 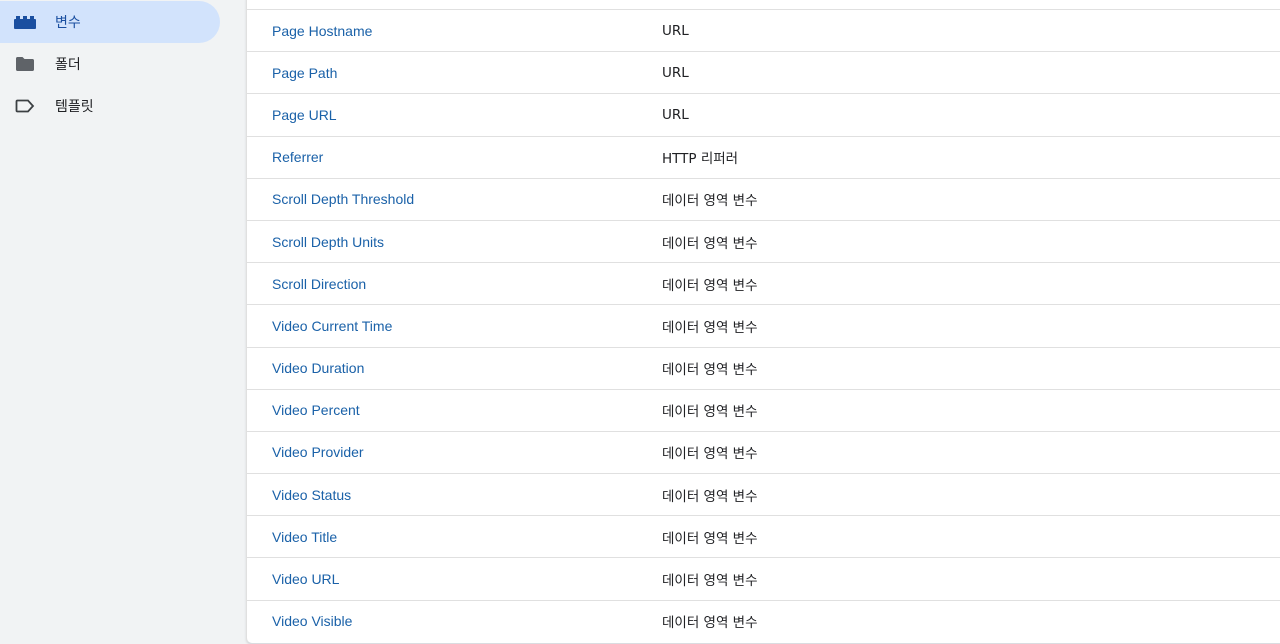 I want to click on tag-label-icon, so click(x=25, y=106).